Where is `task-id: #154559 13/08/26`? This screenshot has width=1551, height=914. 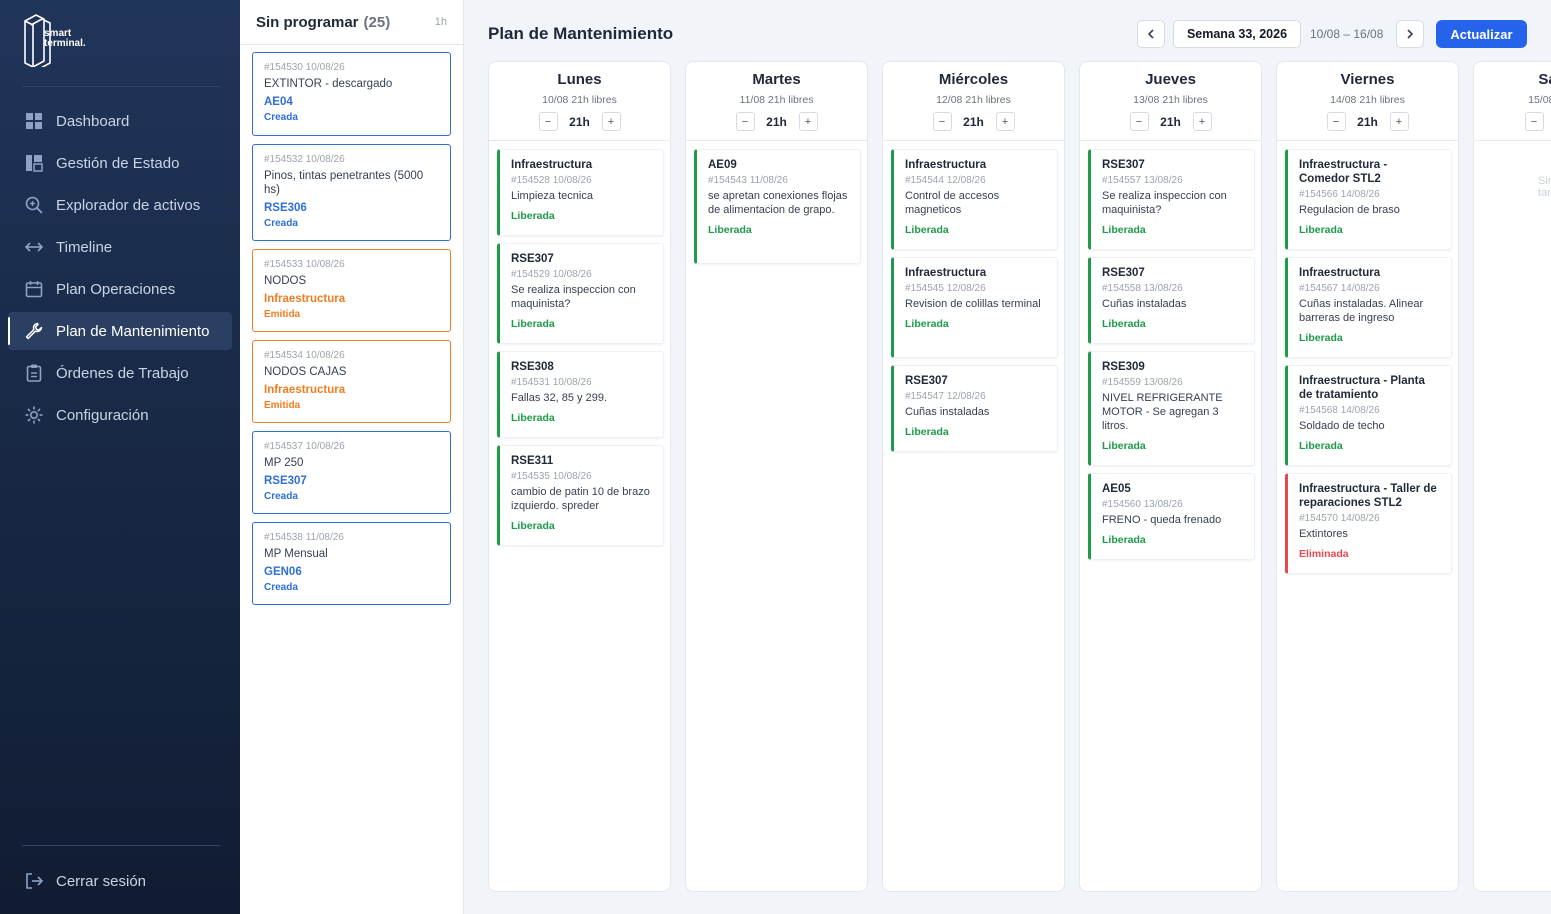
task-id: #154559 13/08/26 is located at coordinates (1142, 382).